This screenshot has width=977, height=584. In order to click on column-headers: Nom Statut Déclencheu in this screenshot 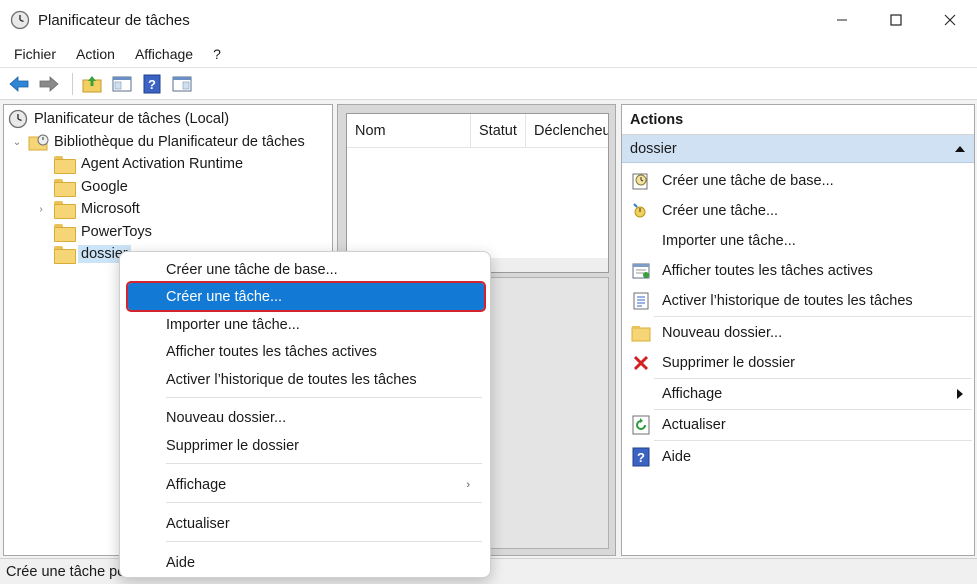, I will do `click(477, 130)`.